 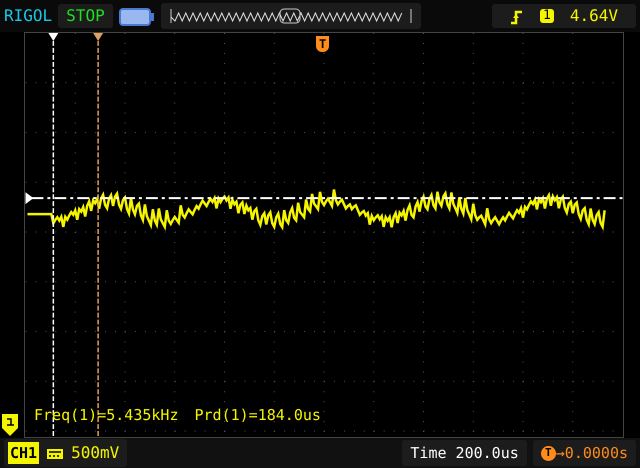 What do you see at coordinates (594, 16) in the screenshot?
I see `trigger-level: 4.64V` at bounding box center [594, 16].